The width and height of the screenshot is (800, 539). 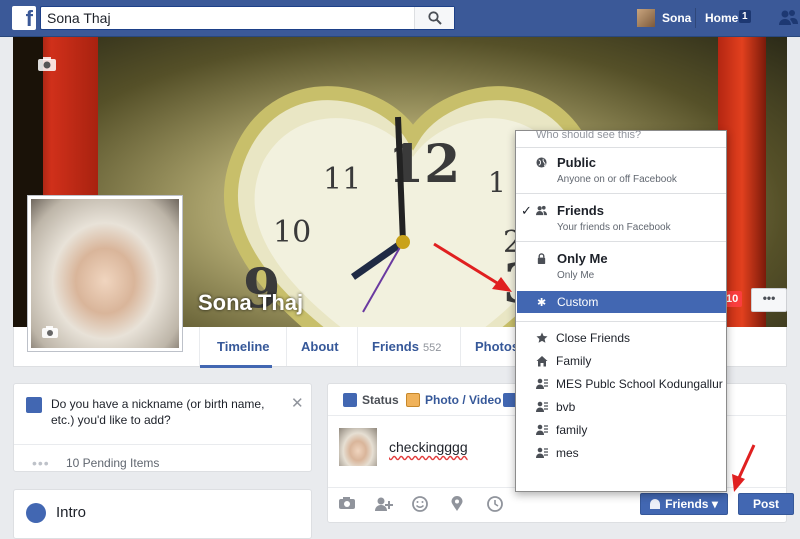 I want to click on option-title: Custom, so click(x=578, y=302).